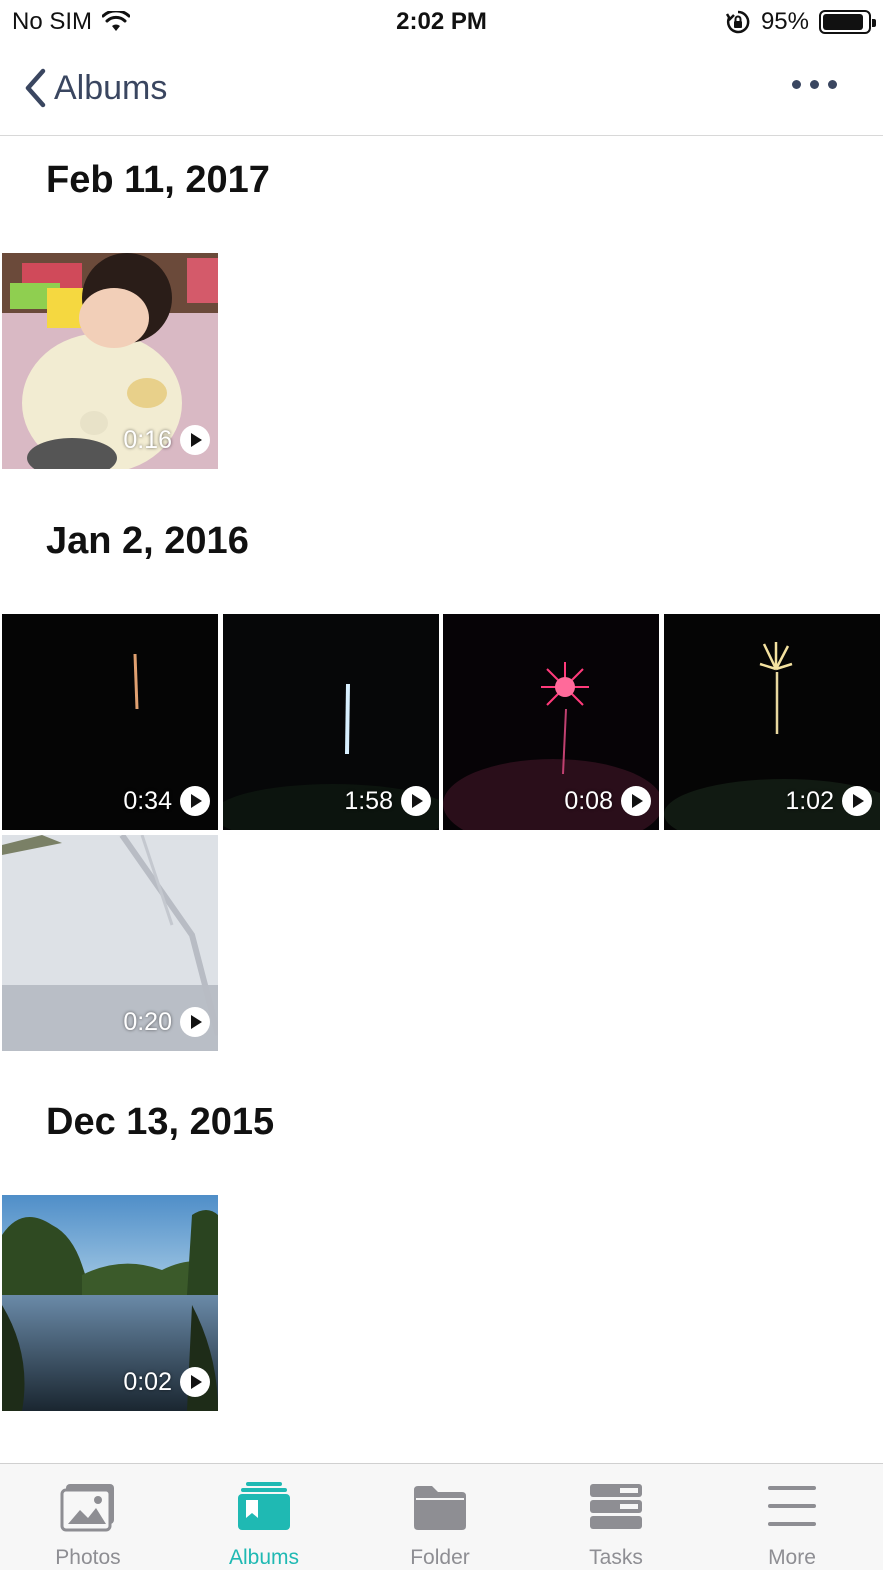 Image resolution: width=883 pixels, height=1570 pixels. I want to click on video-duration: 0:34, so click(166, 801).